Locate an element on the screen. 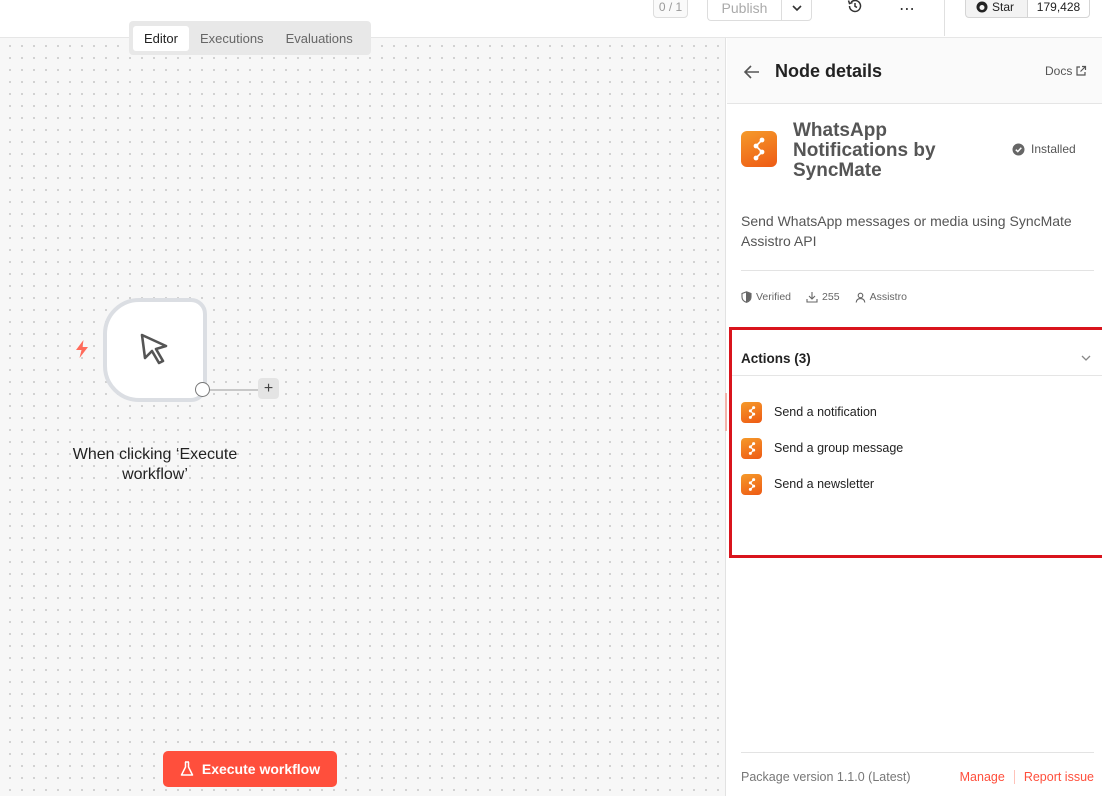  user-icon is located at coordinates (860, 297).